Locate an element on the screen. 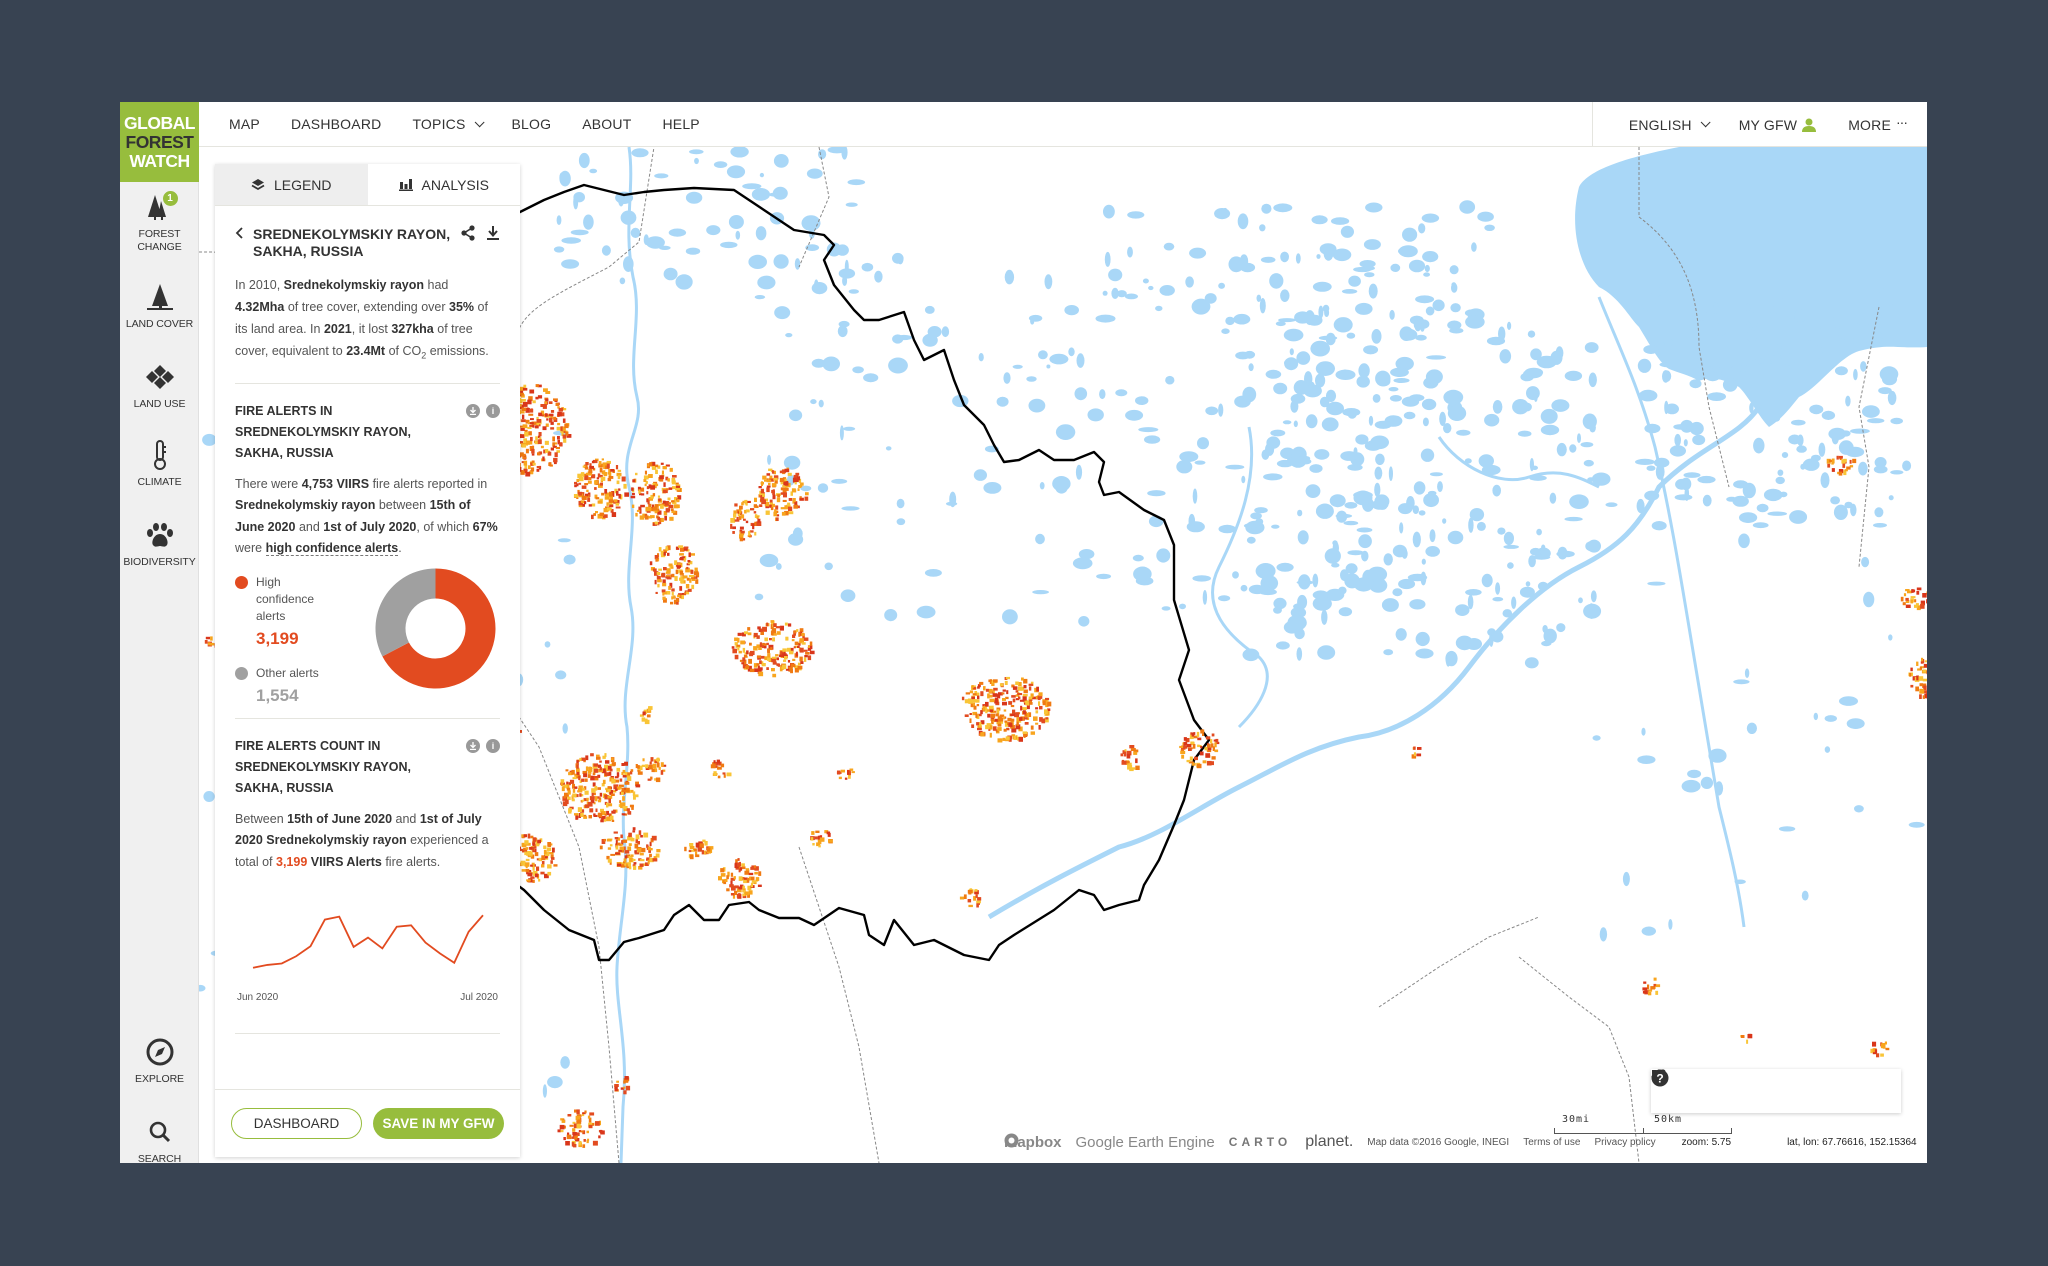 The image size is (2048, 1266). dashboard-button: DASHBOARD is located at coordinates (296, 1123).